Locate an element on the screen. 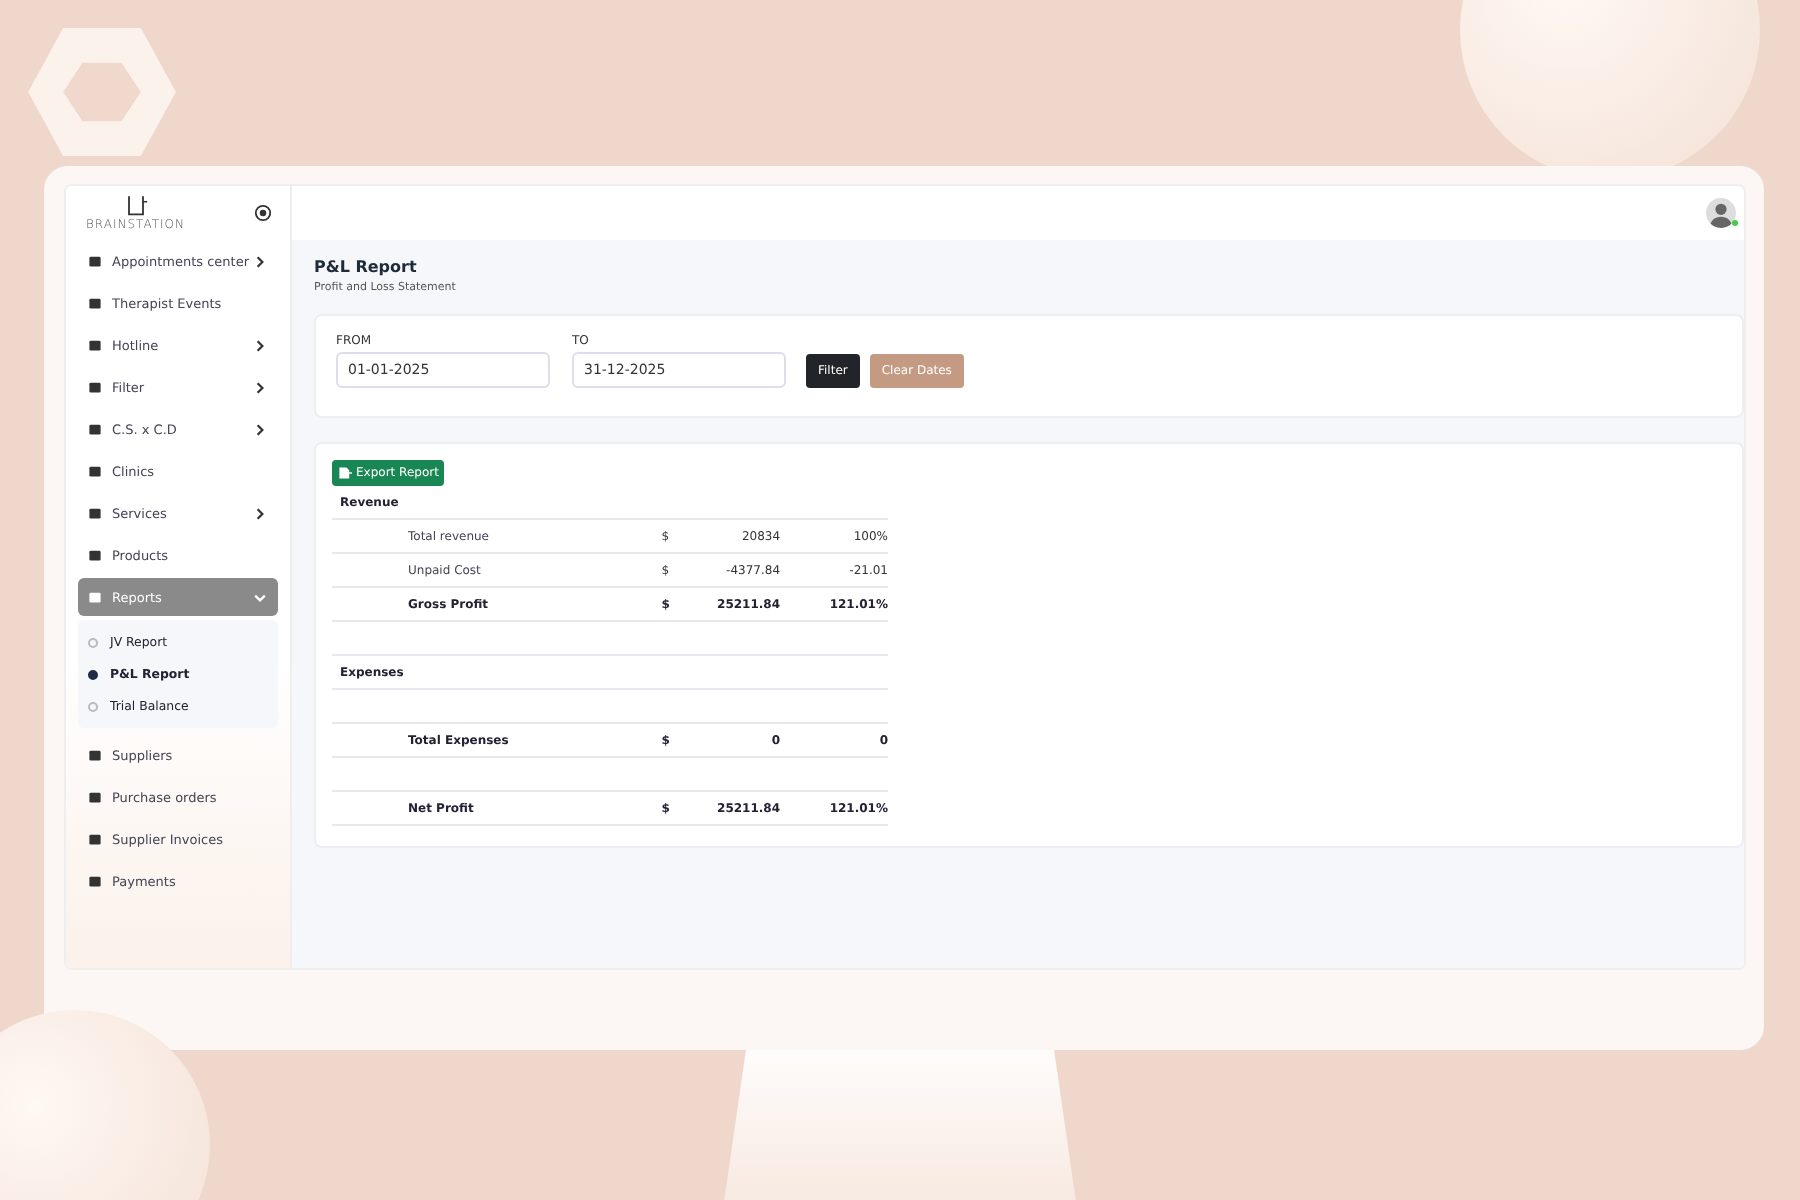 The height and width of the screenshot is (1200, 1800). online-status-icon is located at coordinates (1735, 223).